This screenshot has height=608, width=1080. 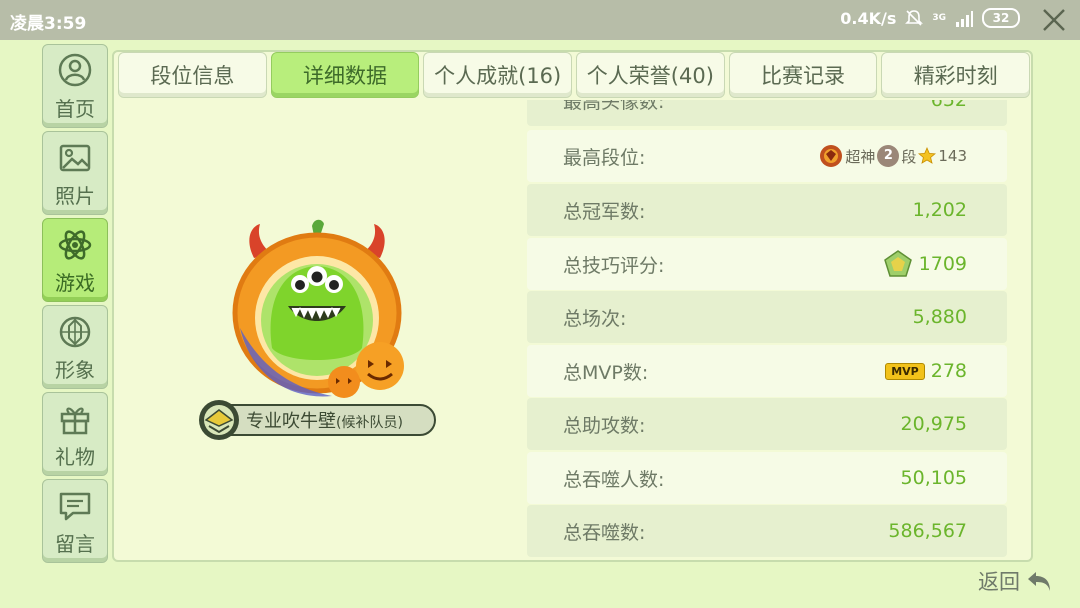 What do you see at coordinates (767, 317) in the screenshot?
I see `stat-row: 总场次: 5,880` at bounding box center [767, 317].